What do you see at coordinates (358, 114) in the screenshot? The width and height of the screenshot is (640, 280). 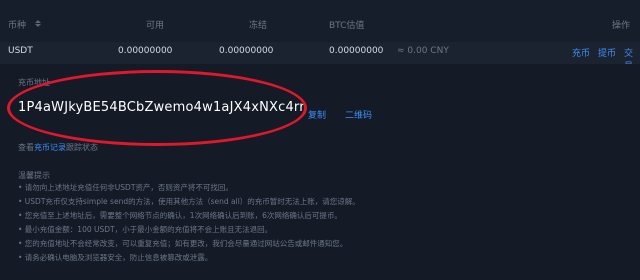 I see `qrcode-button: 二维码` at bounding box center [358, 114].